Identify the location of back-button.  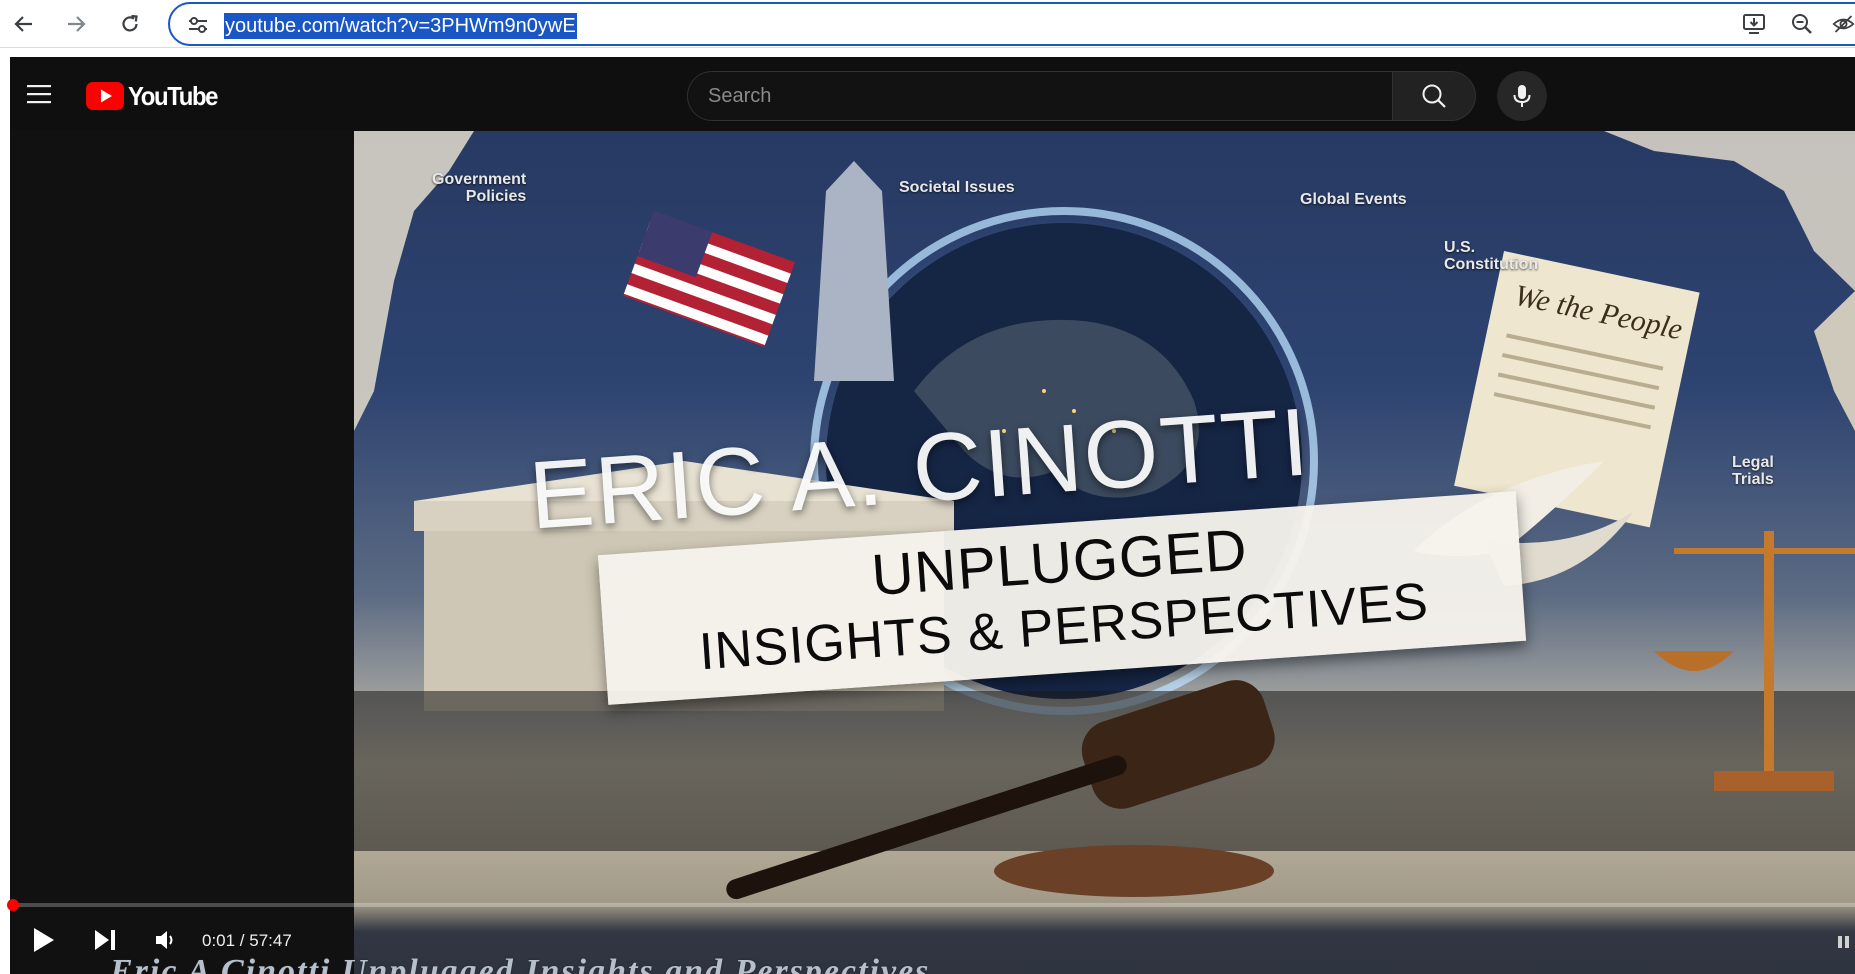
(24, 24).